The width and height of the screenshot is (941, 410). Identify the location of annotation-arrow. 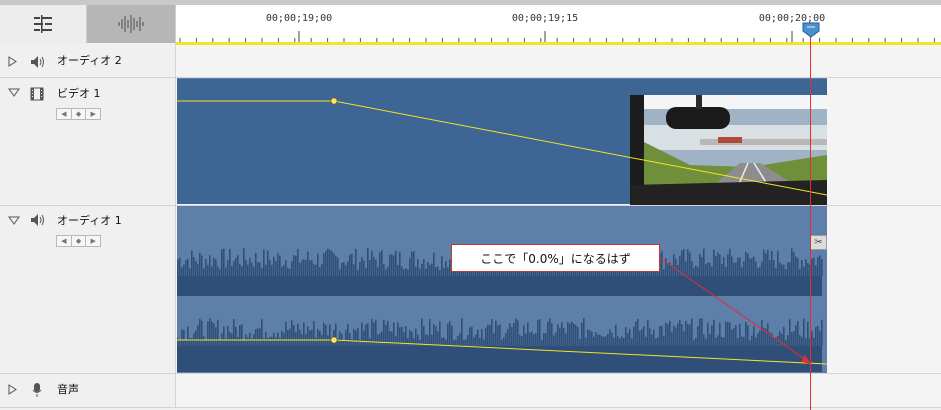
(735, 310).